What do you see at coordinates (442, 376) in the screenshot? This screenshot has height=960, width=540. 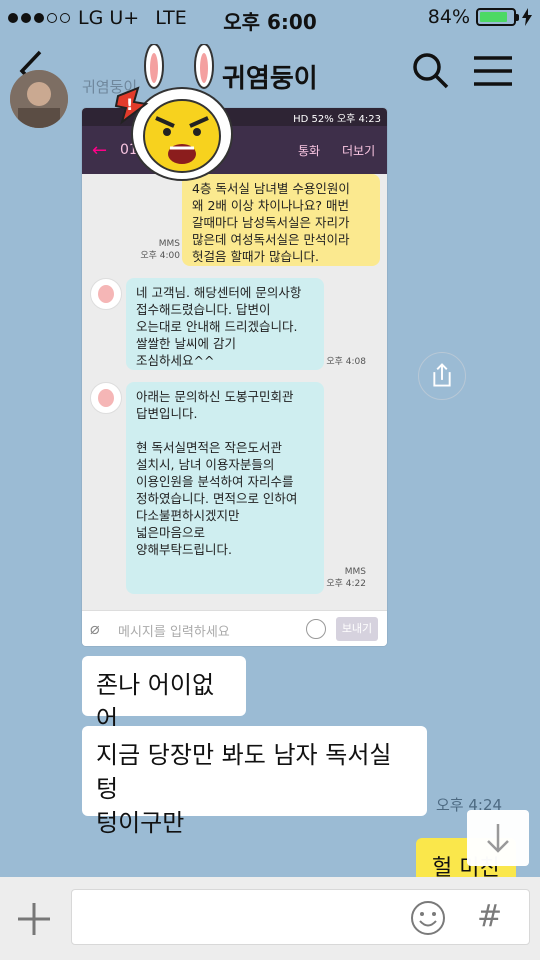 I see `share-icon` at bounding box center [442, 376].